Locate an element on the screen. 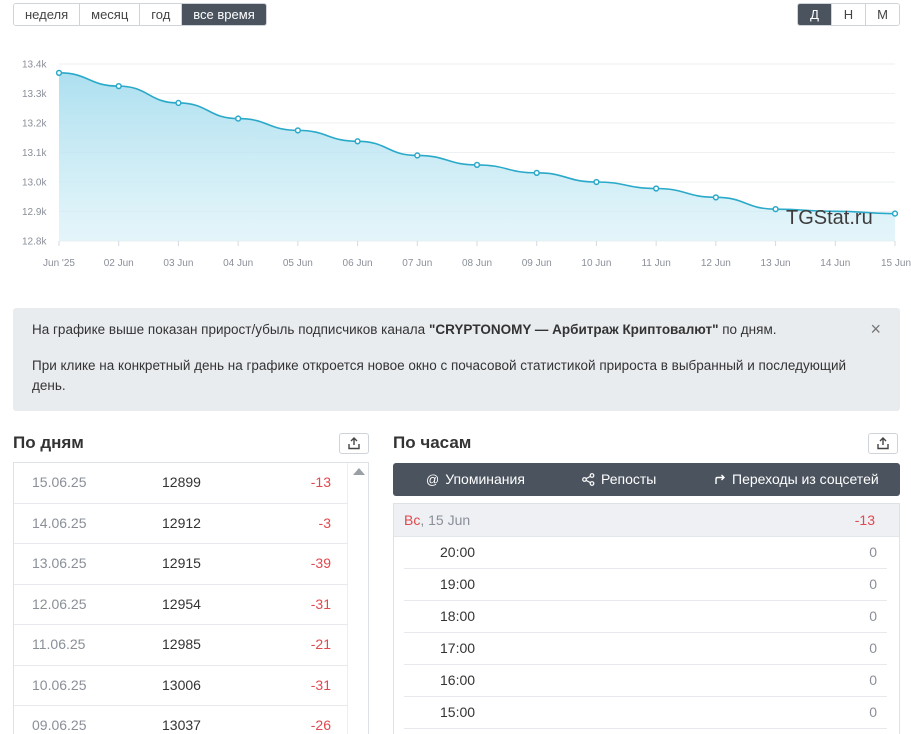 The height and width of the screenshot is (734, 911). x-tick-label: 02 Jun is located at coordinates (119, 263).